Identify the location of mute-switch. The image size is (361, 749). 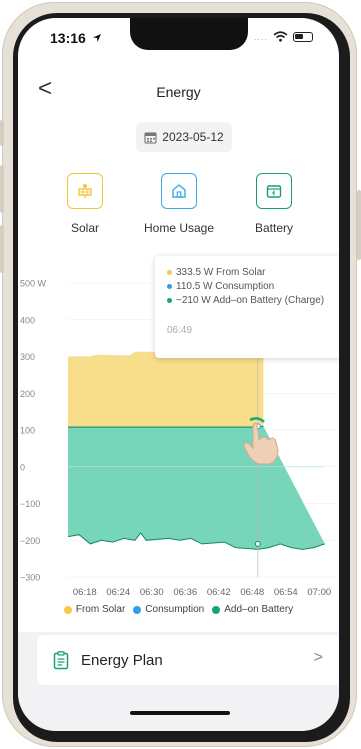
(2, 133).